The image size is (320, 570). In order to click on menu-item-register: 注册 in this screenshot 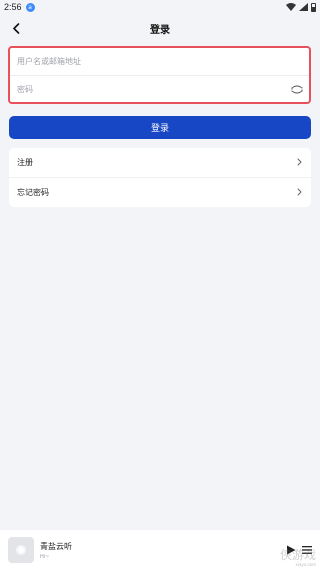, I will do `click(160, 162)`.